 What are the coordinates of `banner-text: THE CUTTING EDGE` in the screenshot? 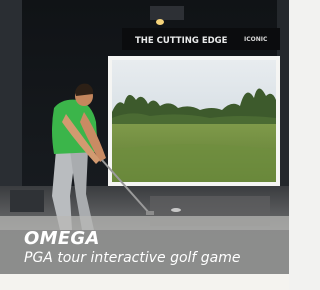 It's located at (181, 41).